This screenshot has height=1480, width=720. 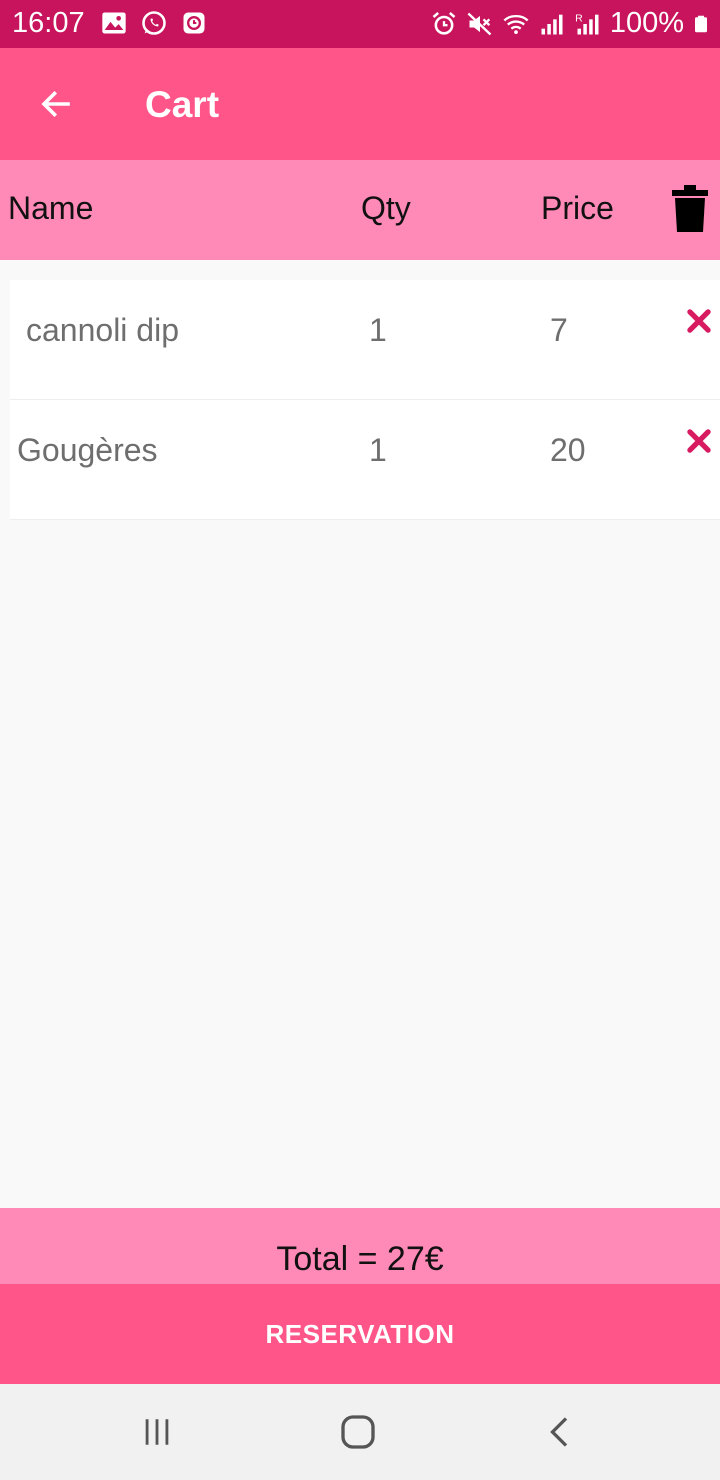 I want to click on total-amount: Total = 27€, so click(x=360, y=1259).